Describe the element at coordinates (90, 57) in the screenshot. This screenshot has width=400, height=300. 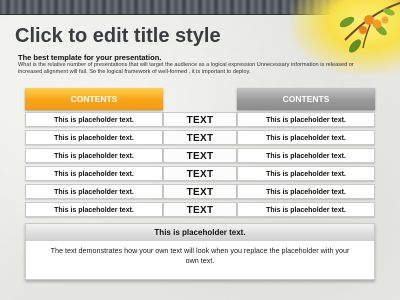
I see `slide-subtitle: The best template for your presentation.` at that location.